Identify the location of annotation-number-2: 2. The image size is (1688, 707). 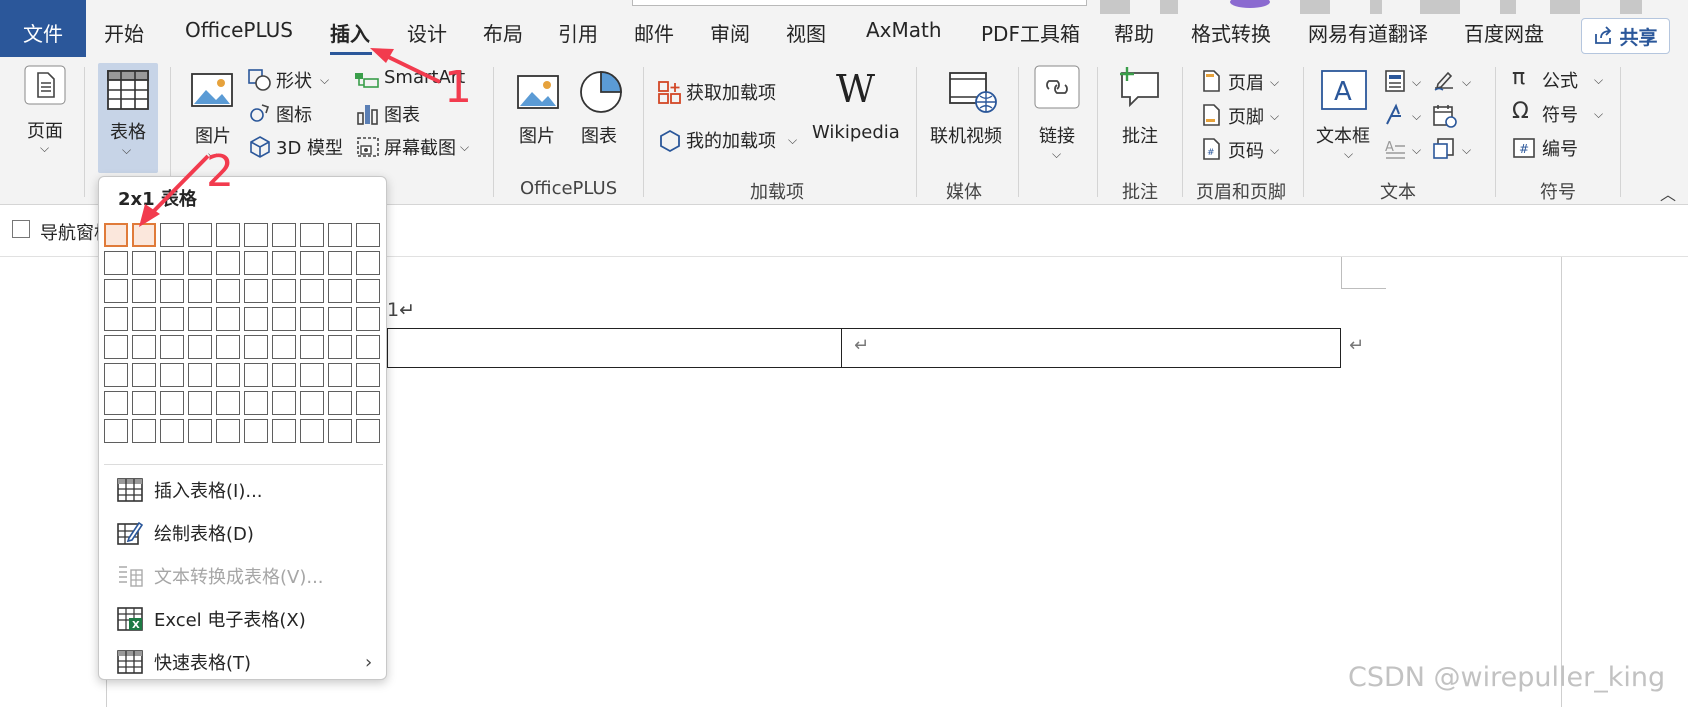
(220, 171).